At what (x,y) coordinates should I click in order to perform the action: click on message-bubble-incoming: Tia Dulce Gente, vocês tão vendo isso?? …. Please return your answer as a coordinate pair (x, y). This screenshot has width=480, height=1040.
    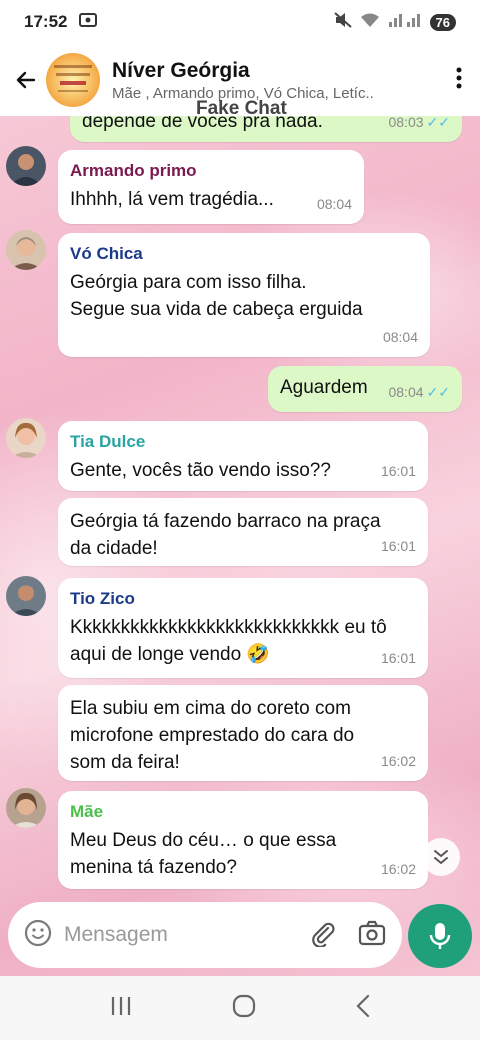
    Looking at the image, I should click on (243, 456).